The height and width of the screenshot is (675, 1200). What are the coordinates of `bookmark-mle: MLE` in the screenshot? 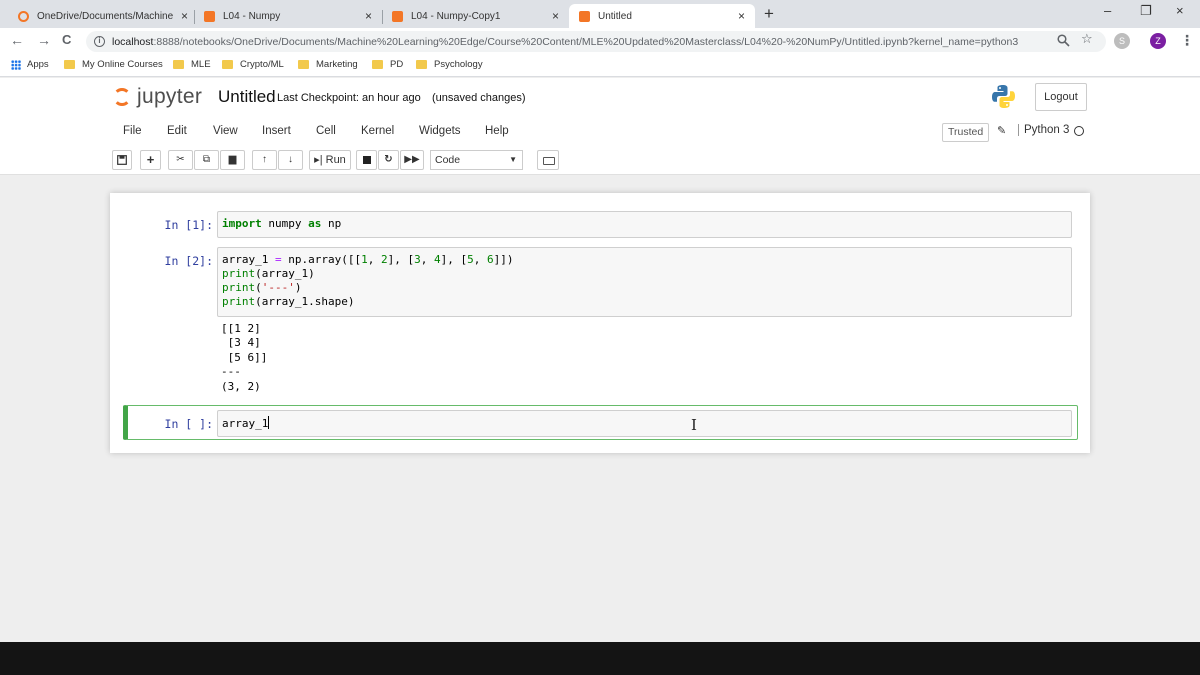 It's located at (192, 64).